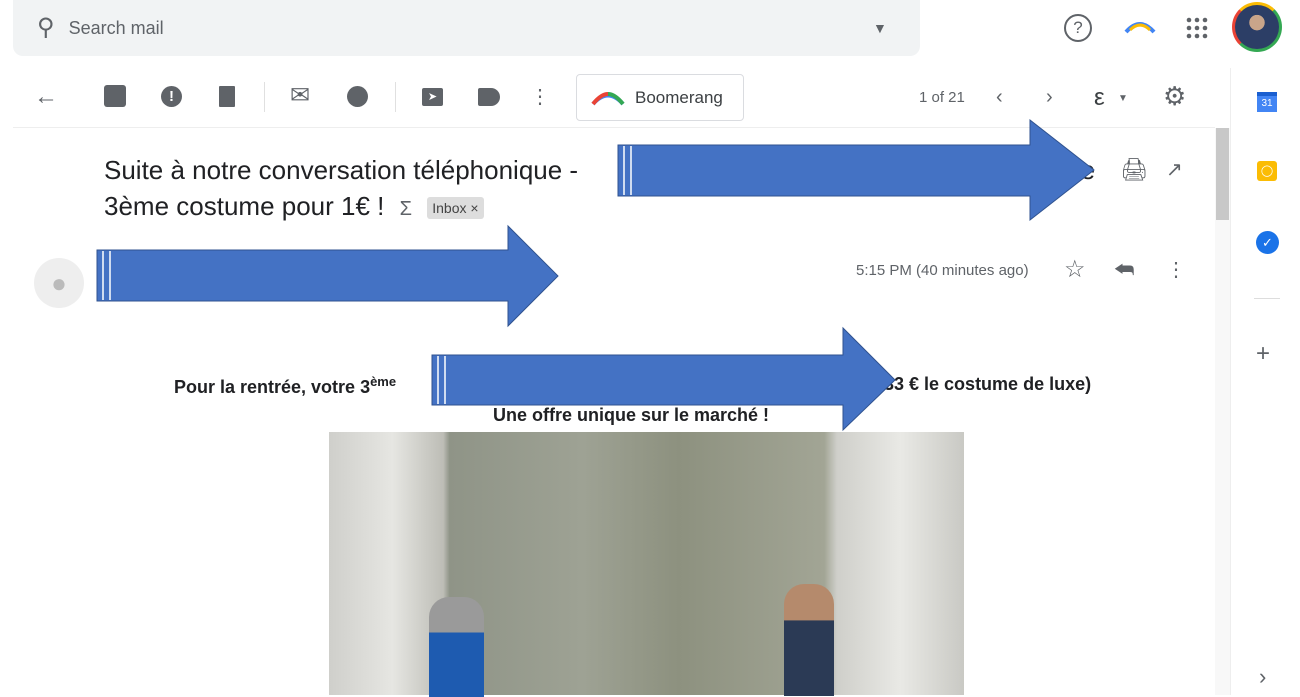 The height and width of the screenshot is (697, 1300). Describe the element at coordinates (1267, 171) in the screenshot. I see `keep-icon: ◯` at that location.